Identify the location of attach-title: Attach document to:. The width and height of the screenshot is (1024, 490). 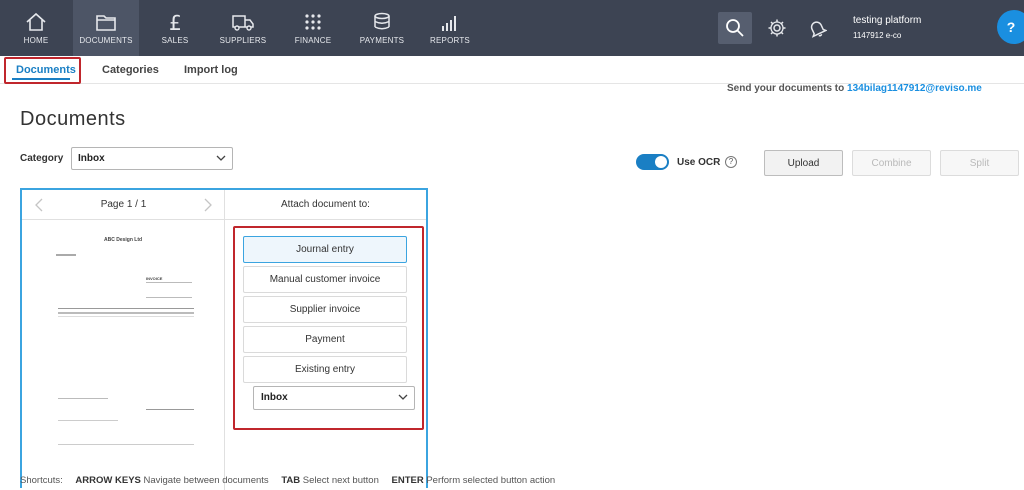
(325, 204).